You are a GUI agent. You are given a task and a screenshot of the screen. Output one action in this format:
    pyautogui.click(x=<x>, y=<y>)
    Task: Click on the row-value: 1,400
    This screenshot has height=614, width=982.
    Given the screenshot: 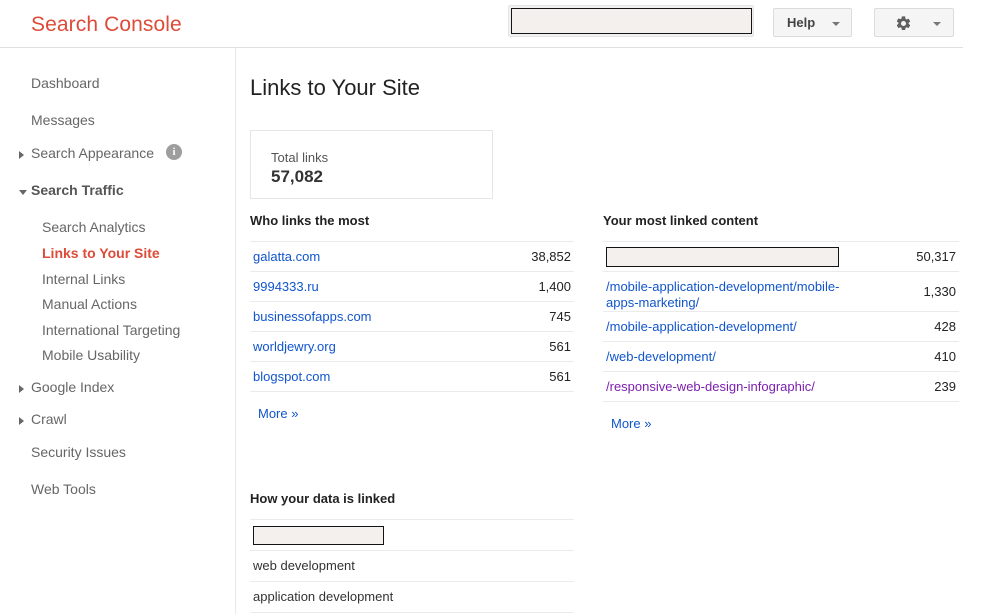 What is the action you would take?
    pyautogui.click(x=554, y=286)
    